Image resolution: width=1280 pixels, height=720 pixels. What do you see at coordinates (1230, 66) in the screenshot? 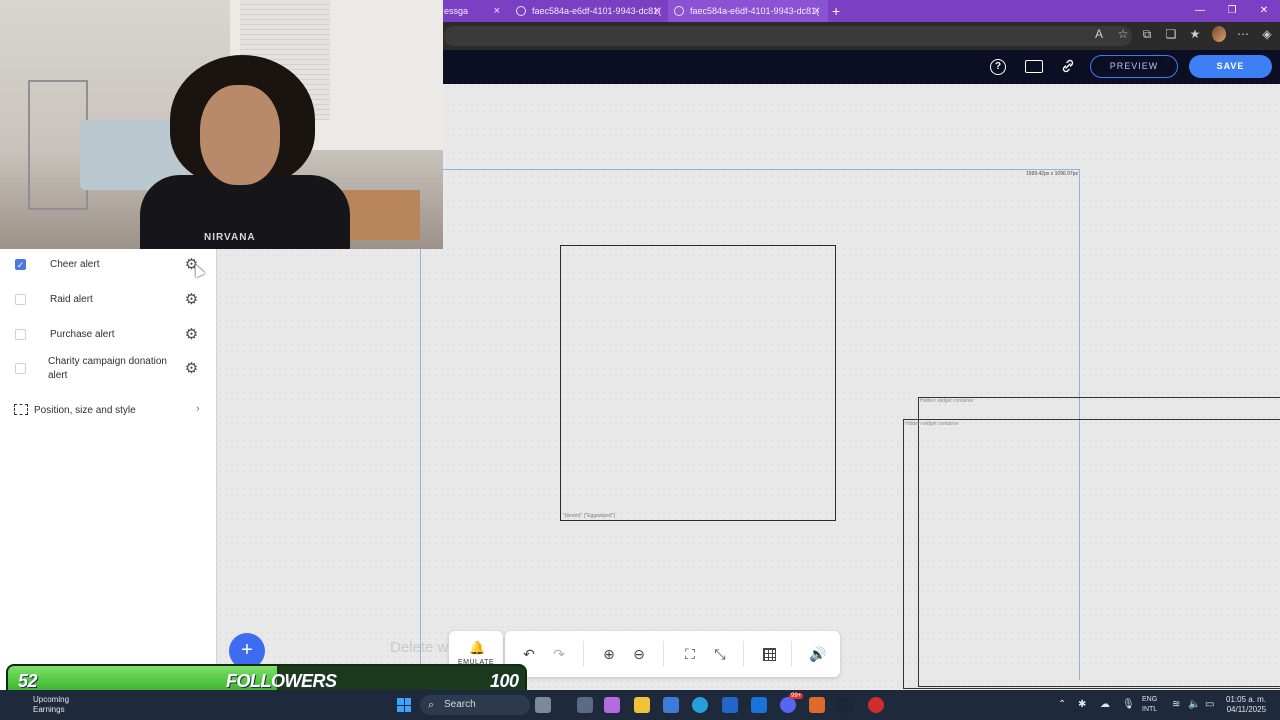
I see `save-button: SAVE` at bounding box center [1230, 66].